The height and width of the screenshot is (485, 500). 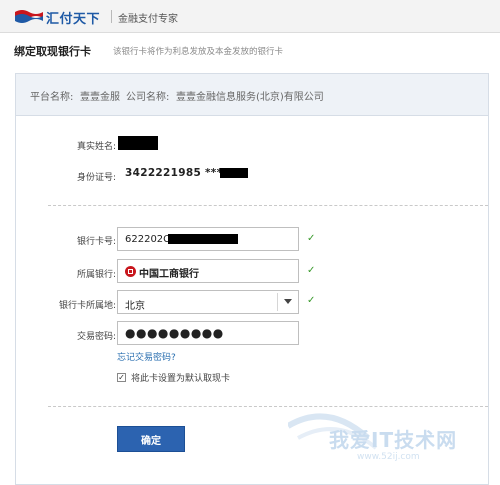 What do you see at coordinates (146, 356) in the screenshot?
I see `forgot-password-link: 忘记交易密码?` at bounding box center [146, 356].